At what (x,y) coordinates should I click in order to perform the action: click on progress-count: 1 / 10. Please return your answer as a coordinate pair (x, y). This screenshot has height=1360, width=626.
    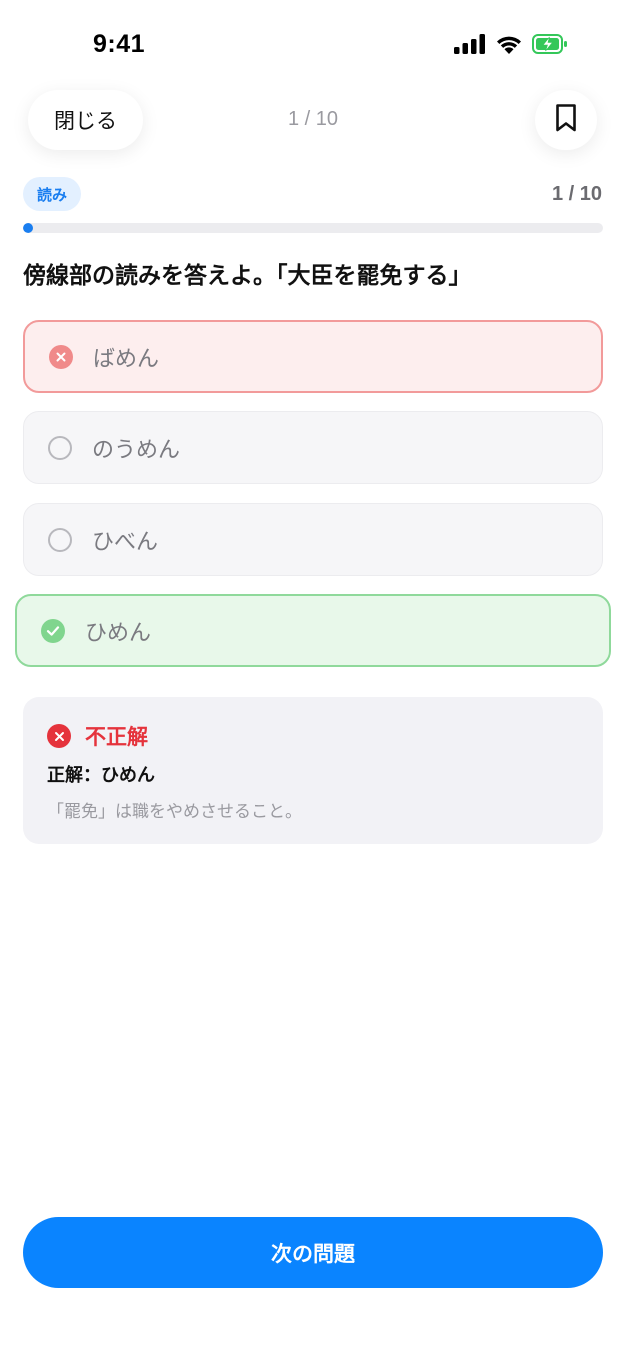
    Looking at the image, I should click on (576, 194).